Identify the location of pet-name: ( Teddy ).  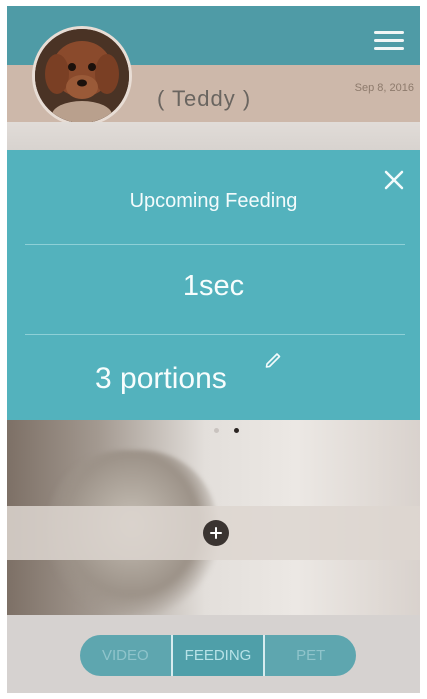
(204, 98).